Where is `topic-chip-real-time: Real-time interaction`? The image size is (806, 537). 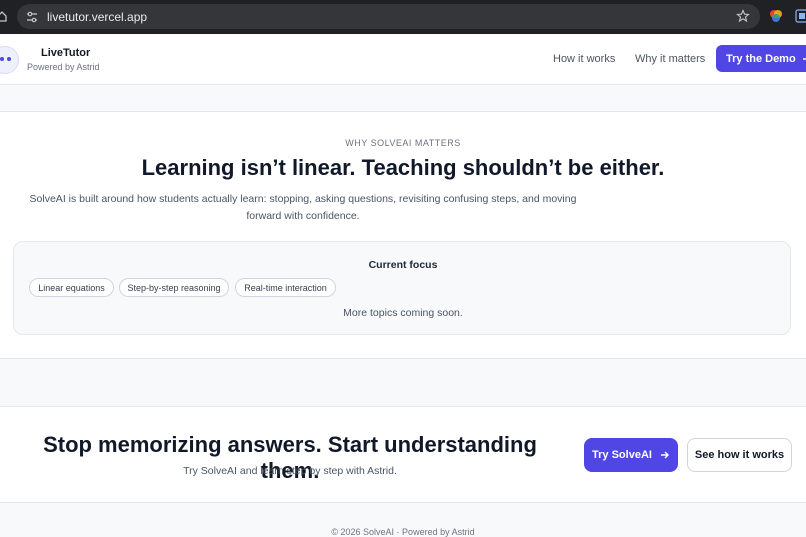 topic-chip-real-time: Real-time interaction is located at coordinates (285, 287).